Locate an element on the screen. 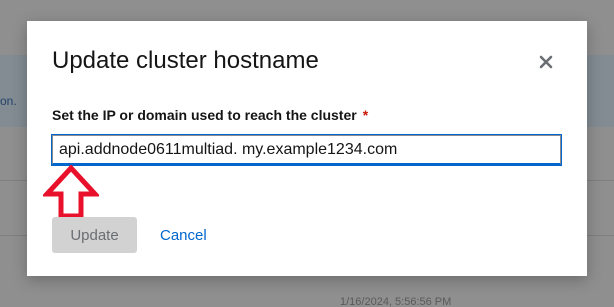 This screenshot has width=614, height=307. hostname-input is located at coordinates (306, 150).